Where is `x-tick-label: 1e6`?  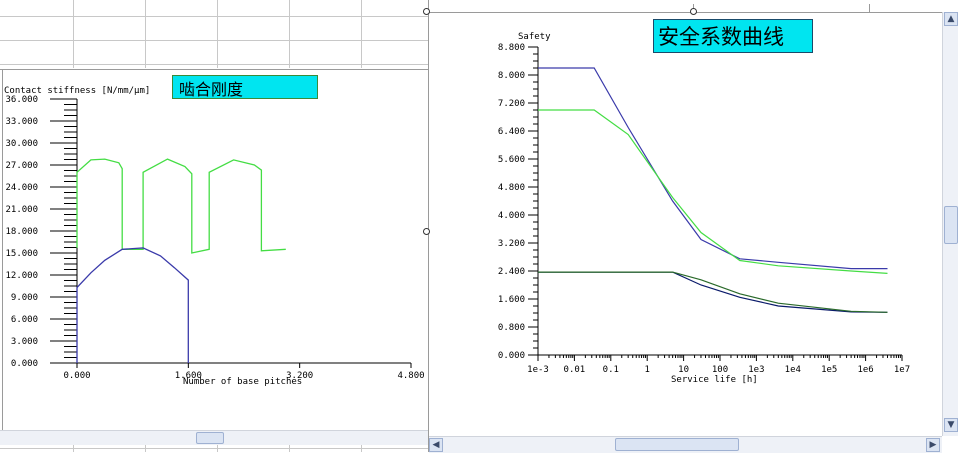
x-tick-label: 1e6 is located at coordinates (865, 370).